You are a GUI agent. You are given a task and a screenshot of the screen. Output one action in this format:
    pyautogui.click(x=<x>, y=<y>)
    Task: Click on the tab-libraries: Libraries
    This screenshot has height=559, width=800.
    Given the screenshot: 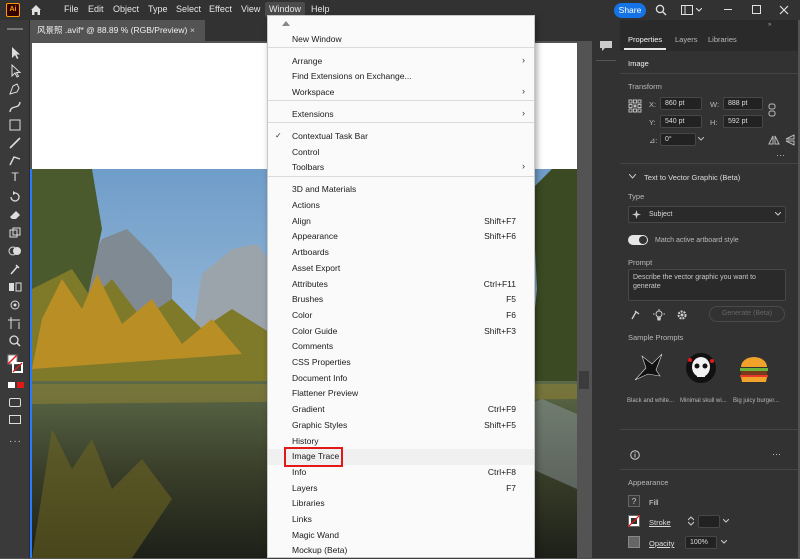 What is the action you would take?
    pyautogui.click(x=722, y=39)
    